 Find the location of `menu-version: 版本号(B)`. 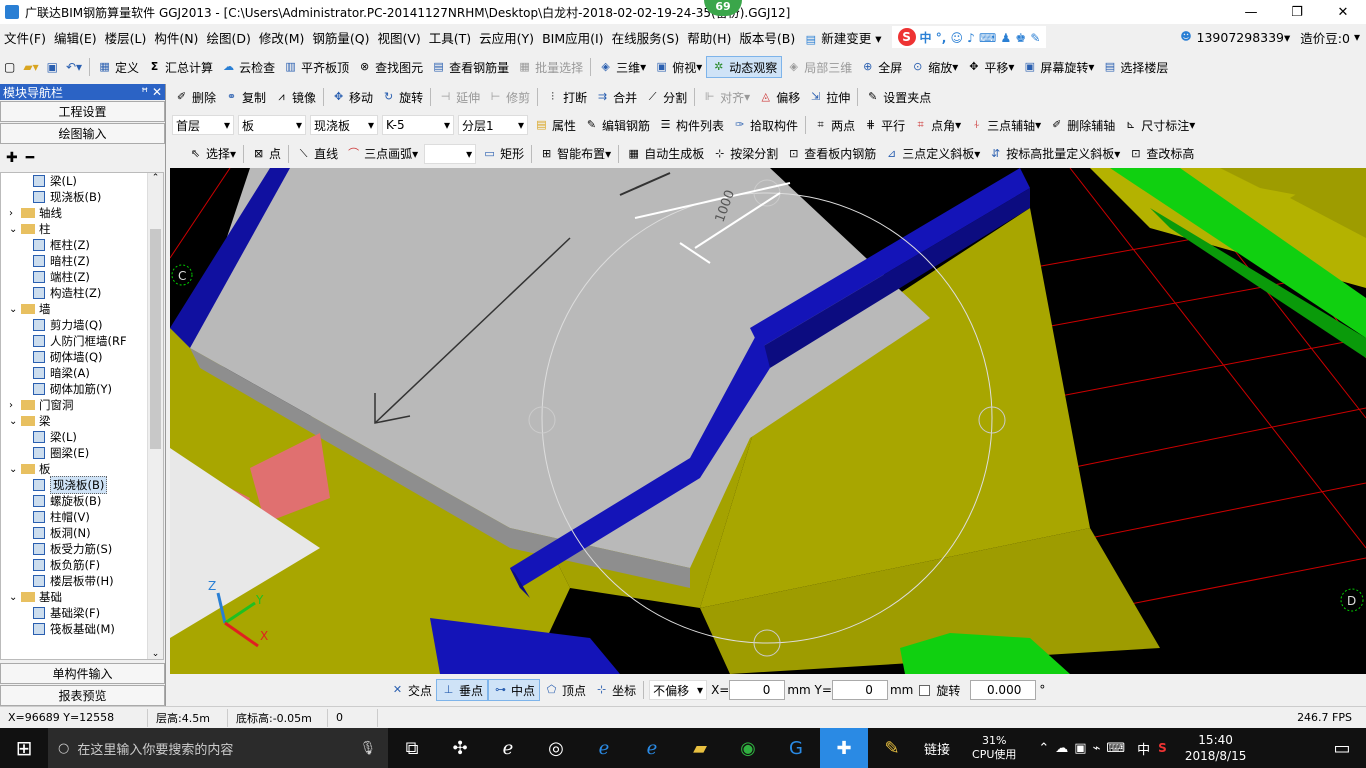

menu-version: 版本号(B) is located at coordinates (767, 37).